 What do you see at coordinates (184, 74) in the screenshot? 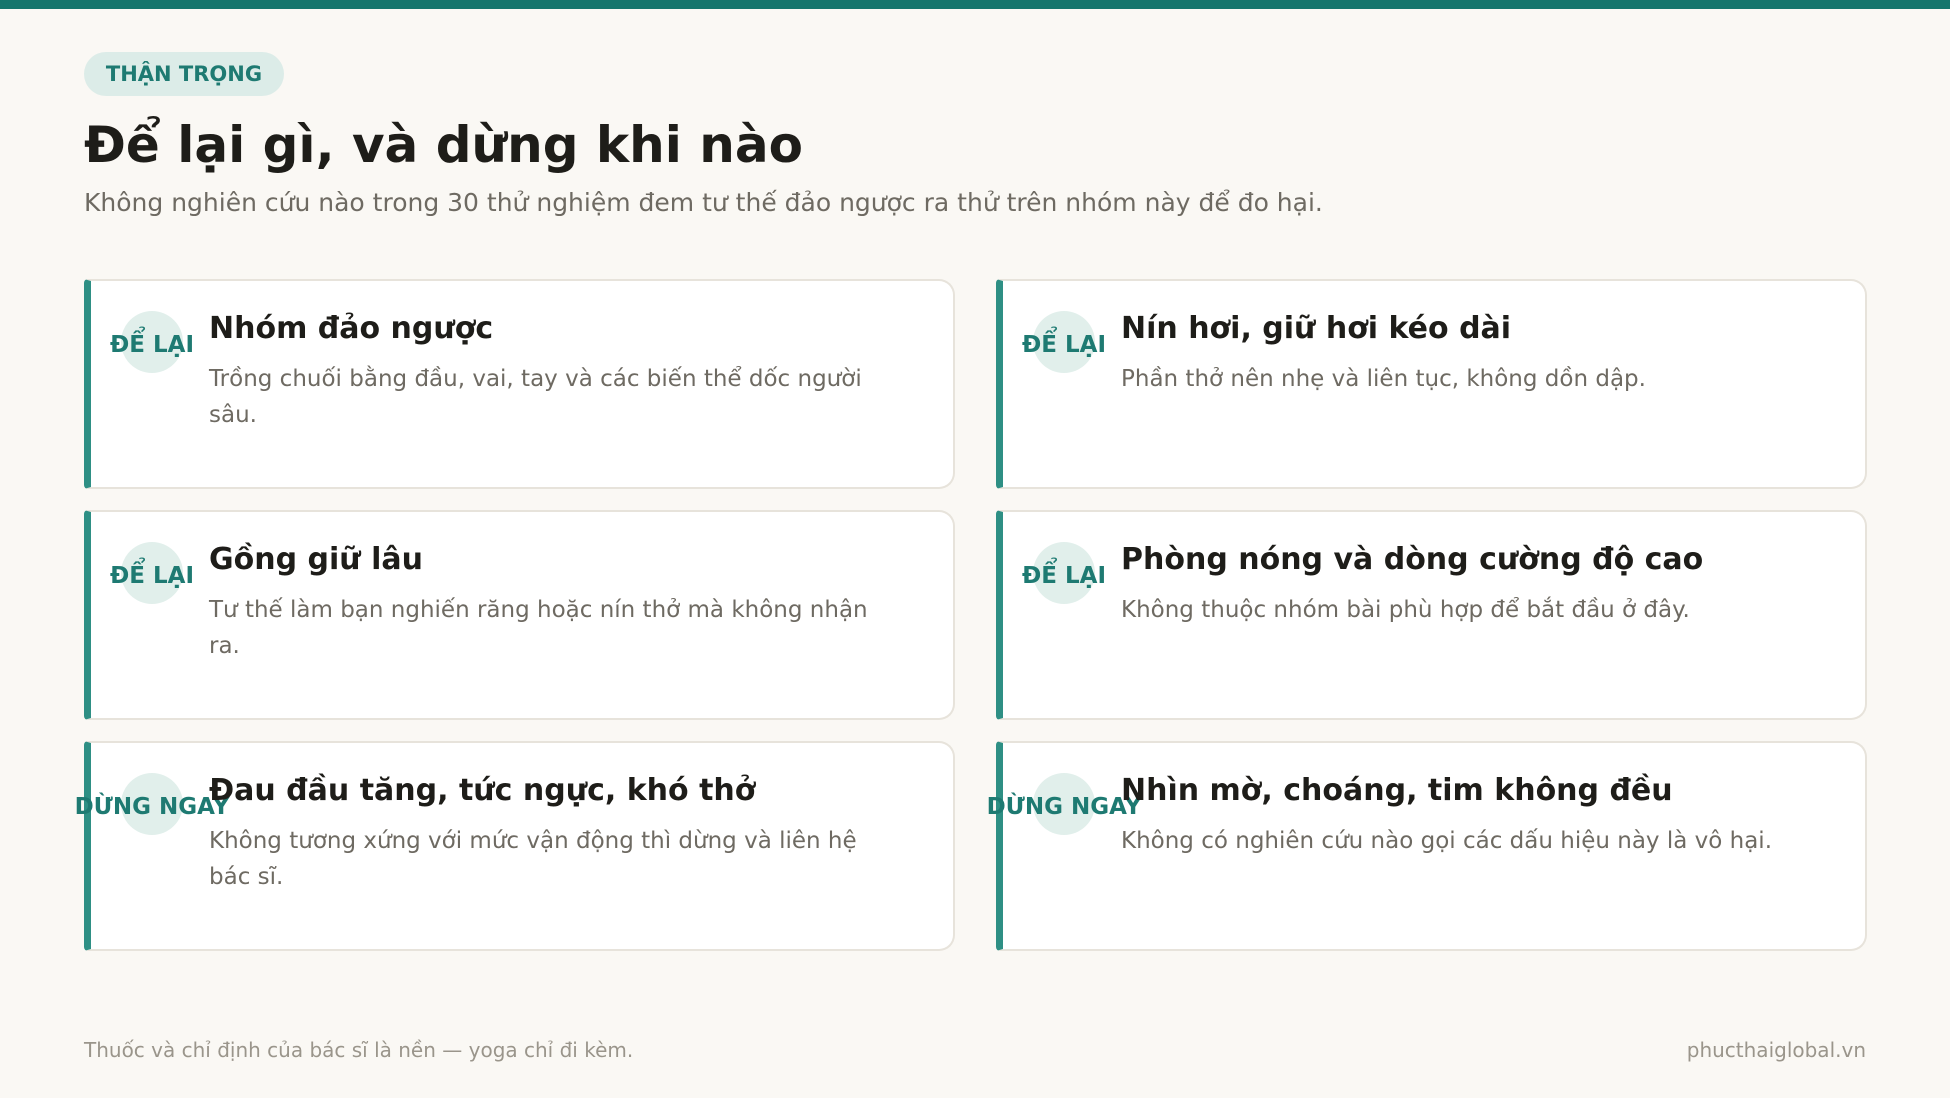
I see `section-eyebrow-badge: THẬN TRỌNG` at bounding box center [184, 74].